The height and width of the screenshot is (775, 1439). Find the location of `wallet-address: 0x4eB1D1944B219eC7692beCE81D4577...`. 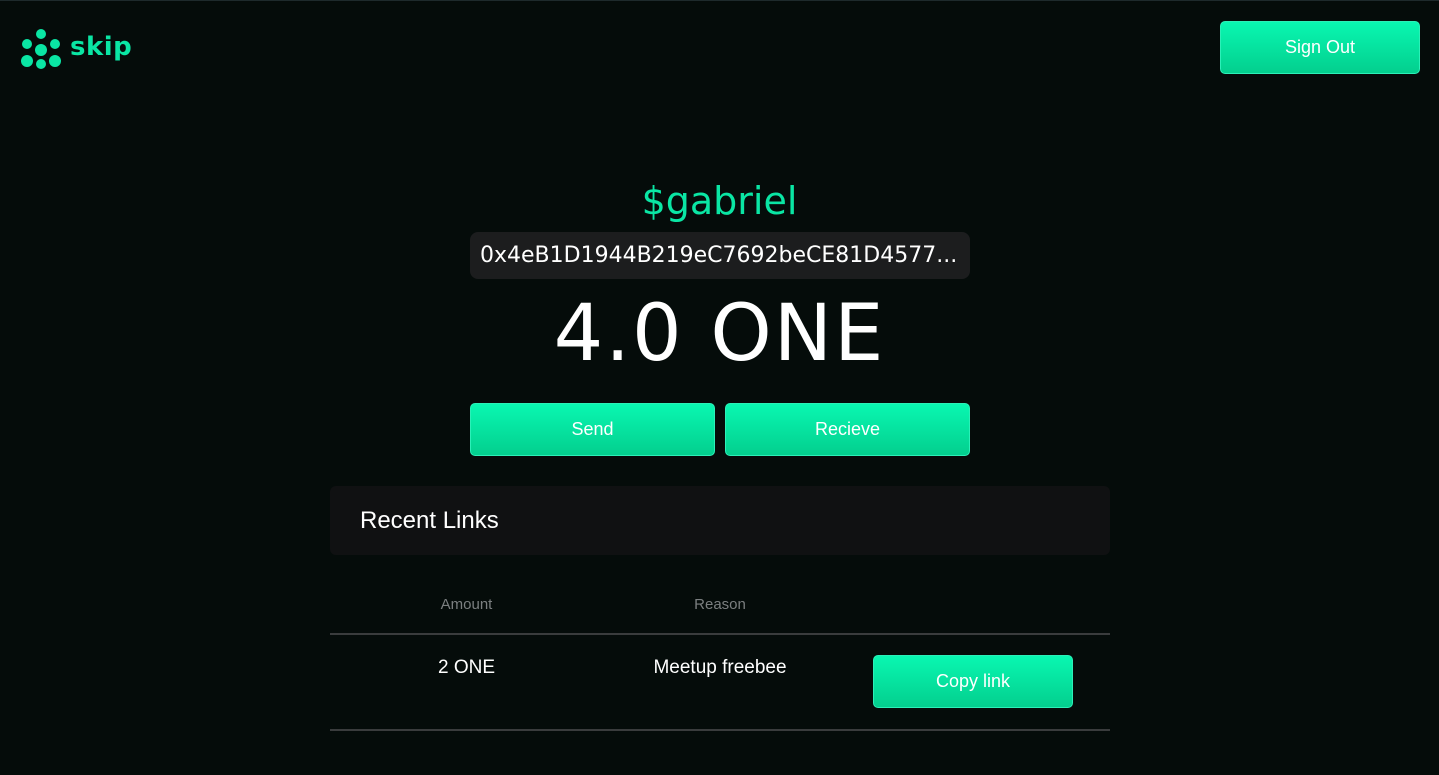

wallet-address: 0x4eB1D1944B219eC7692beCE81D4577... is located at coordinates (720, 255).